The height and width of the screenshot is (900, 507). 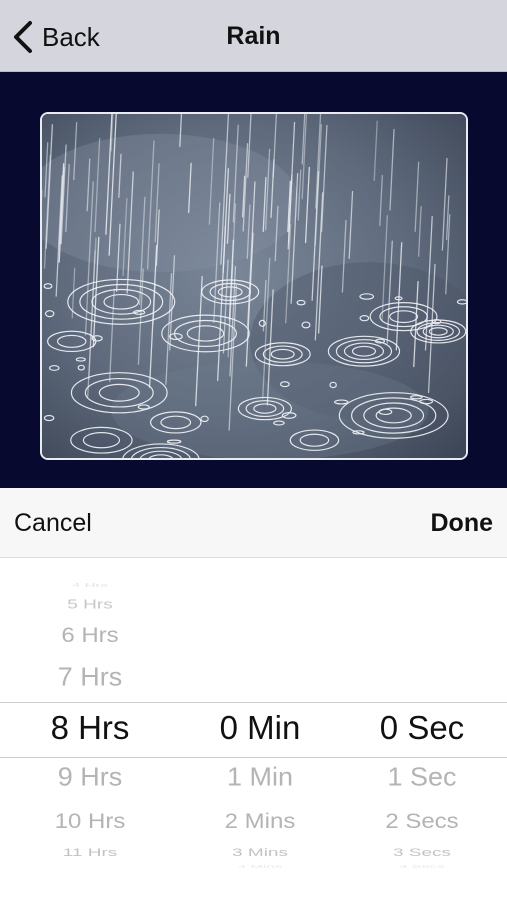 I want to click on hours-option: 4 Hrs, so click(x=90, y=585).